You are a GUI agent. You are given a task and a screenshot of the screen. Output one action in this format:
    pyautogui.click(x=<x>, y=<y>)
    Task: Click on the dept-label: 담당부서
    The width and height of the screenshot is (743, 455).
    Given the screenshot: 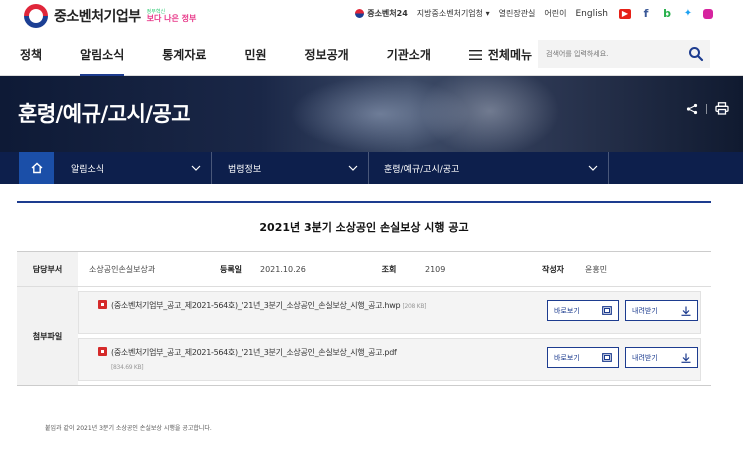 What is the action you would take?
    pyautogui.click(x=47, y=269)
    